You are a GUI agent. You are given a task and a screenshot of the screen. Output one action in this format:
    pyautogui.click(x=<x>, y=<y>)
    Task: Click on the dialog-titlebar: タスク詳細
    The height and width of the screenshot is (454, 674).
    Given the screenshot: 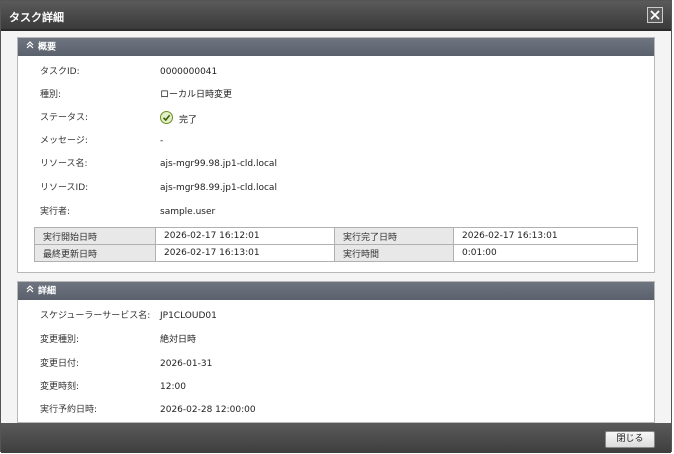 What is the action you would take?
    pyautogui.click(x=336, y=16)
    